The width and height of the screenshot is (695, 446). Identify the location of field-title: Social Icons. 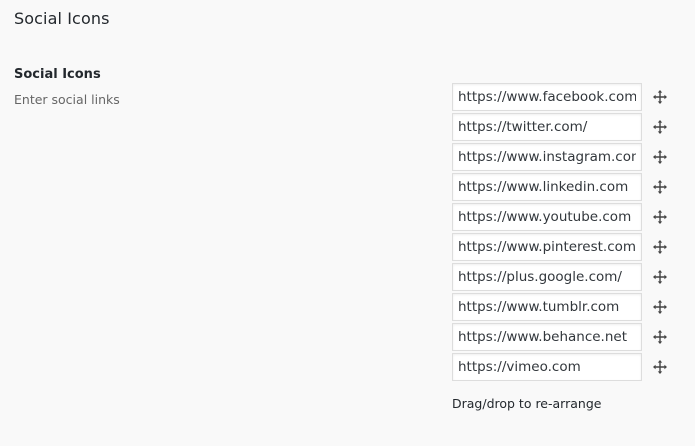
(57, 74).